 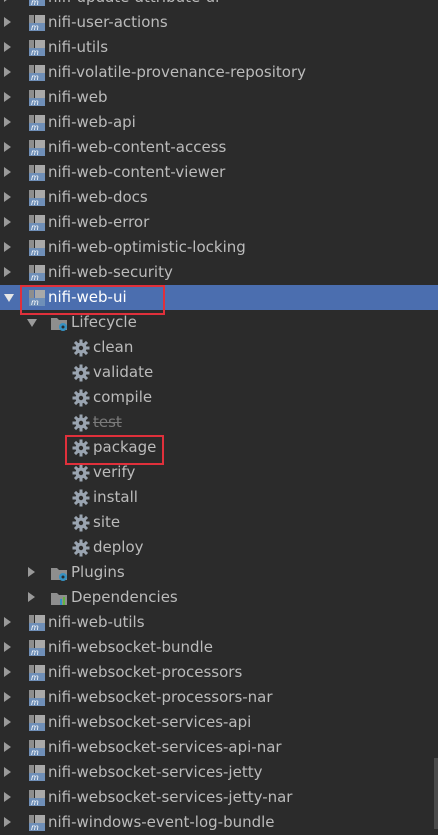 I want to click on tree-row-nifi-web-ui: nifi-web-ui, so click(x=219, y=297).